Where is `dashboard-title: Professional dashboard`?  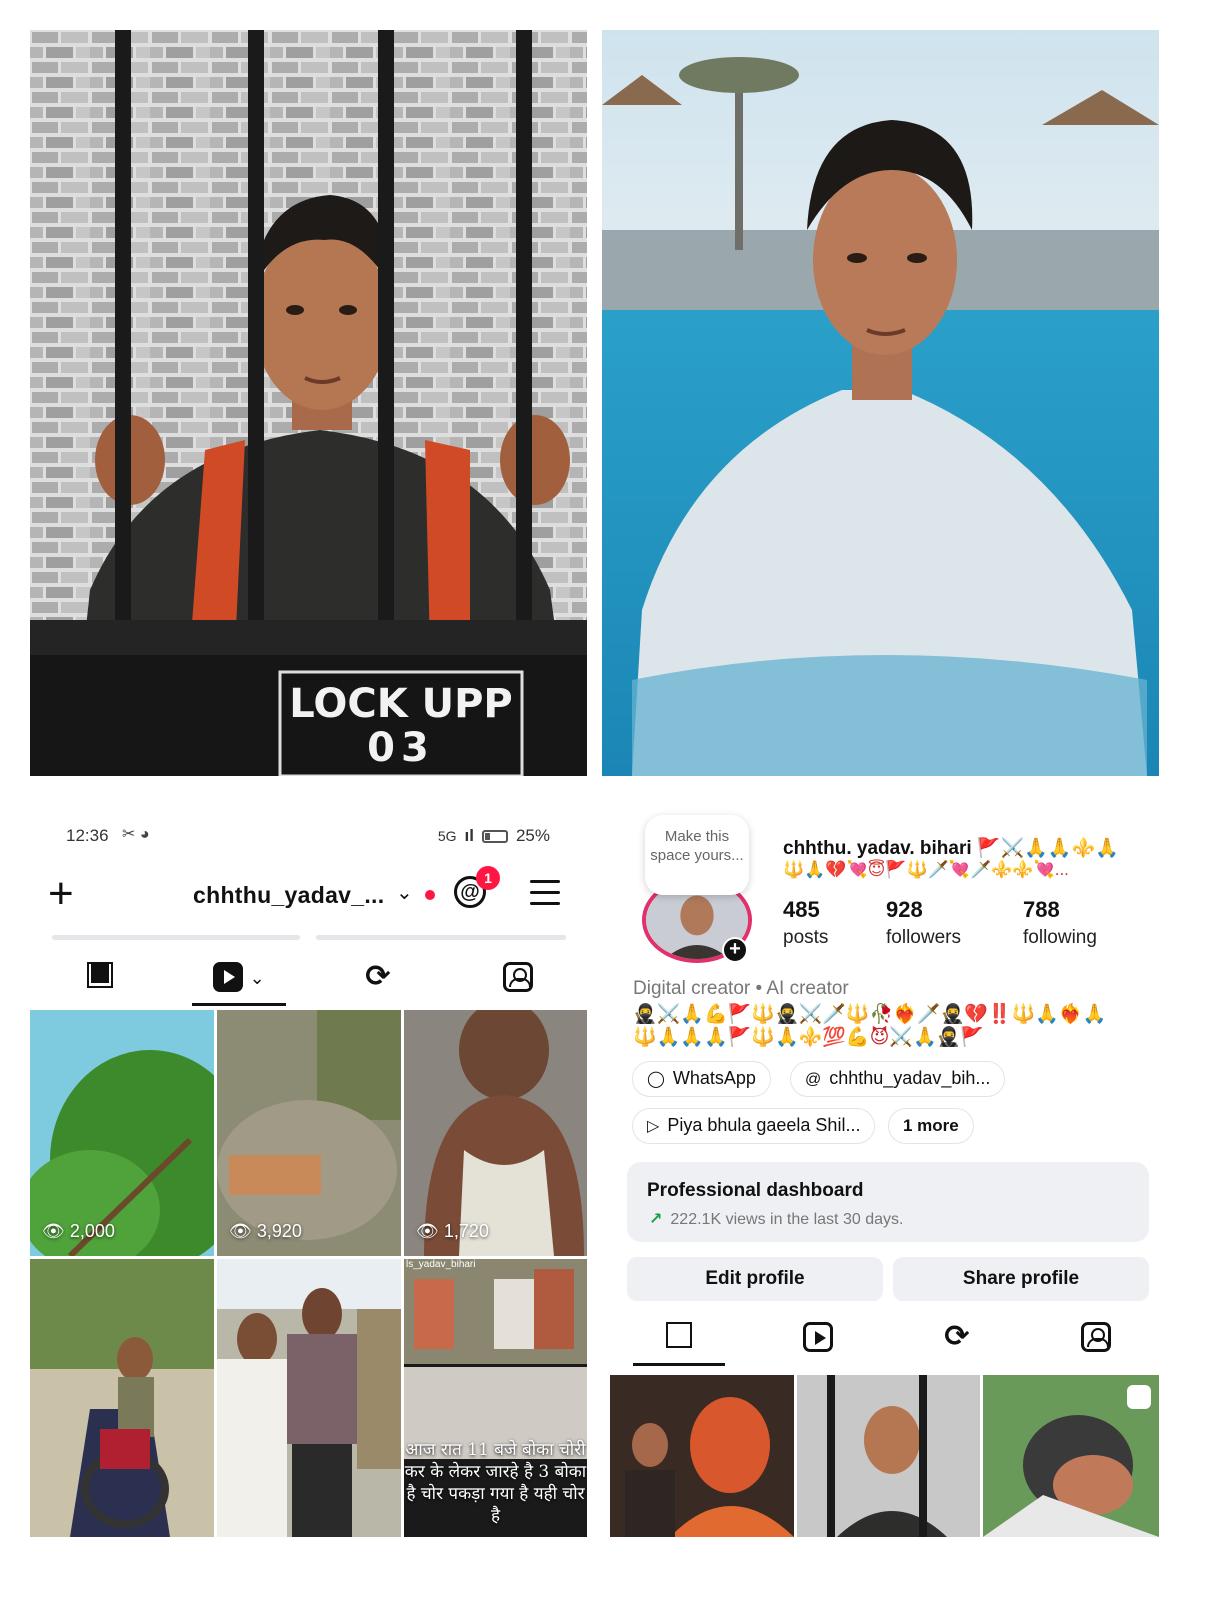
dashboard-title: Professional dashboard is located at coordinates (755, 1190).